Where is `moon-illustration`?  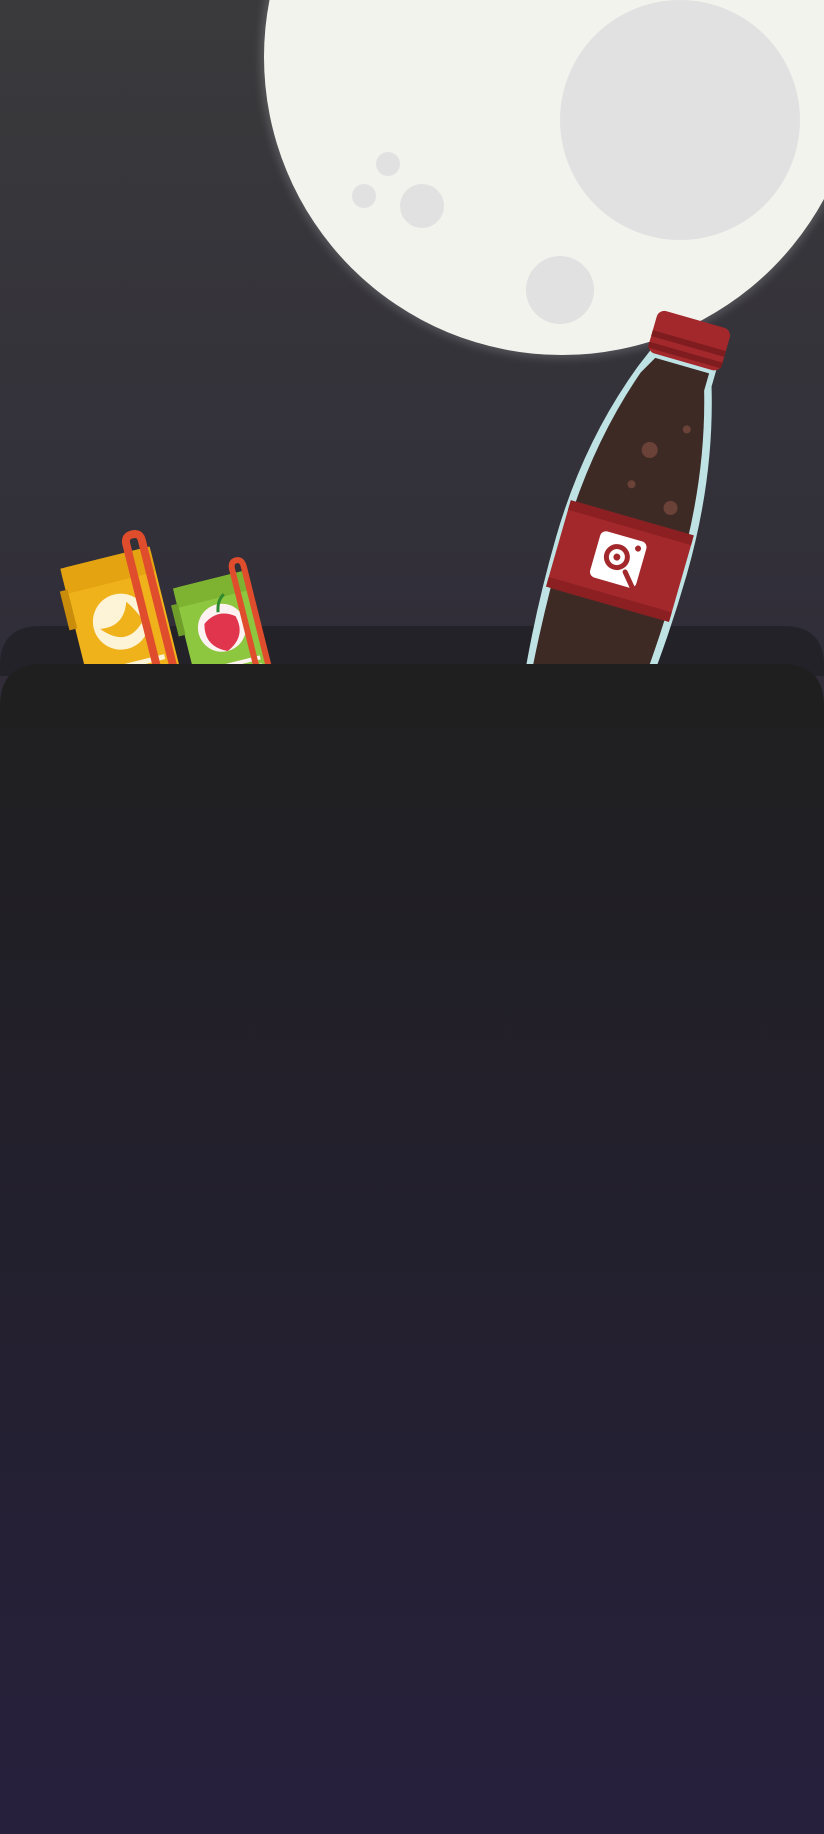
moon-illustration is located at coordinates (542, 179).